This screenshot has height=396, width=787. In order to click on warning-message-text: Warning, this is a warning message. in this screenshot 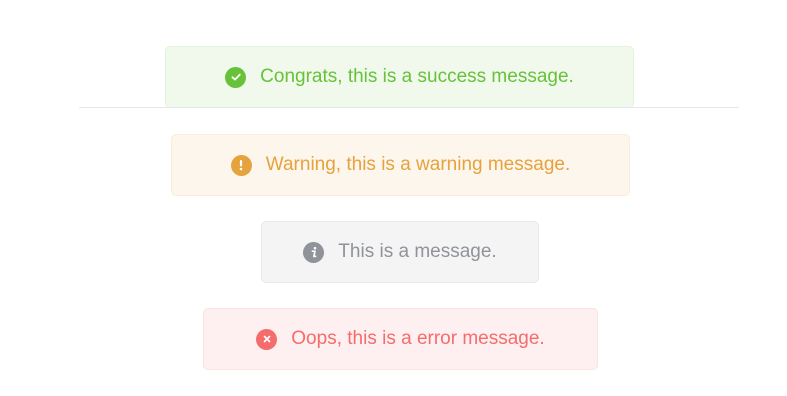, I will do `click(418, 164)`.